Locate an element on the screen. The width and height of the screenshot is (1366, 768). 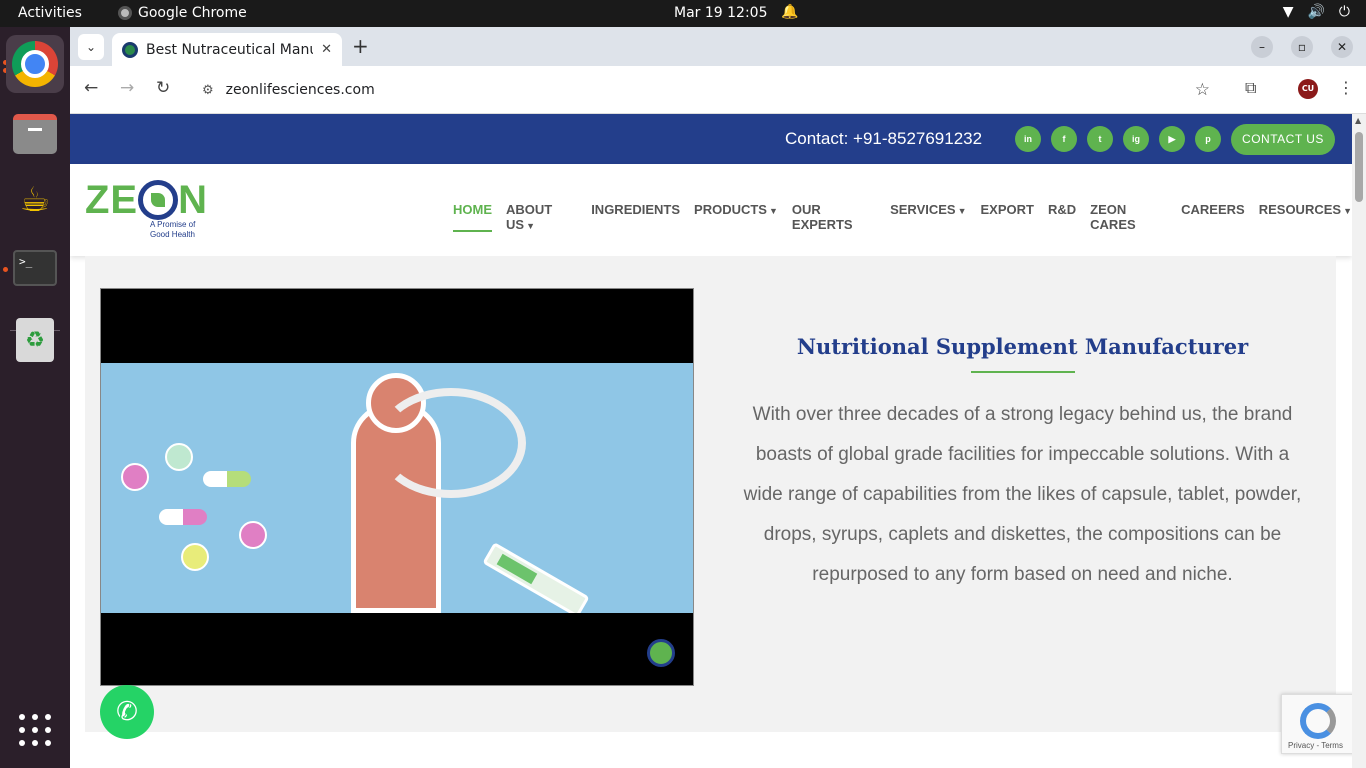
pinterest-icon: p is located at coordinates (1208, 139).